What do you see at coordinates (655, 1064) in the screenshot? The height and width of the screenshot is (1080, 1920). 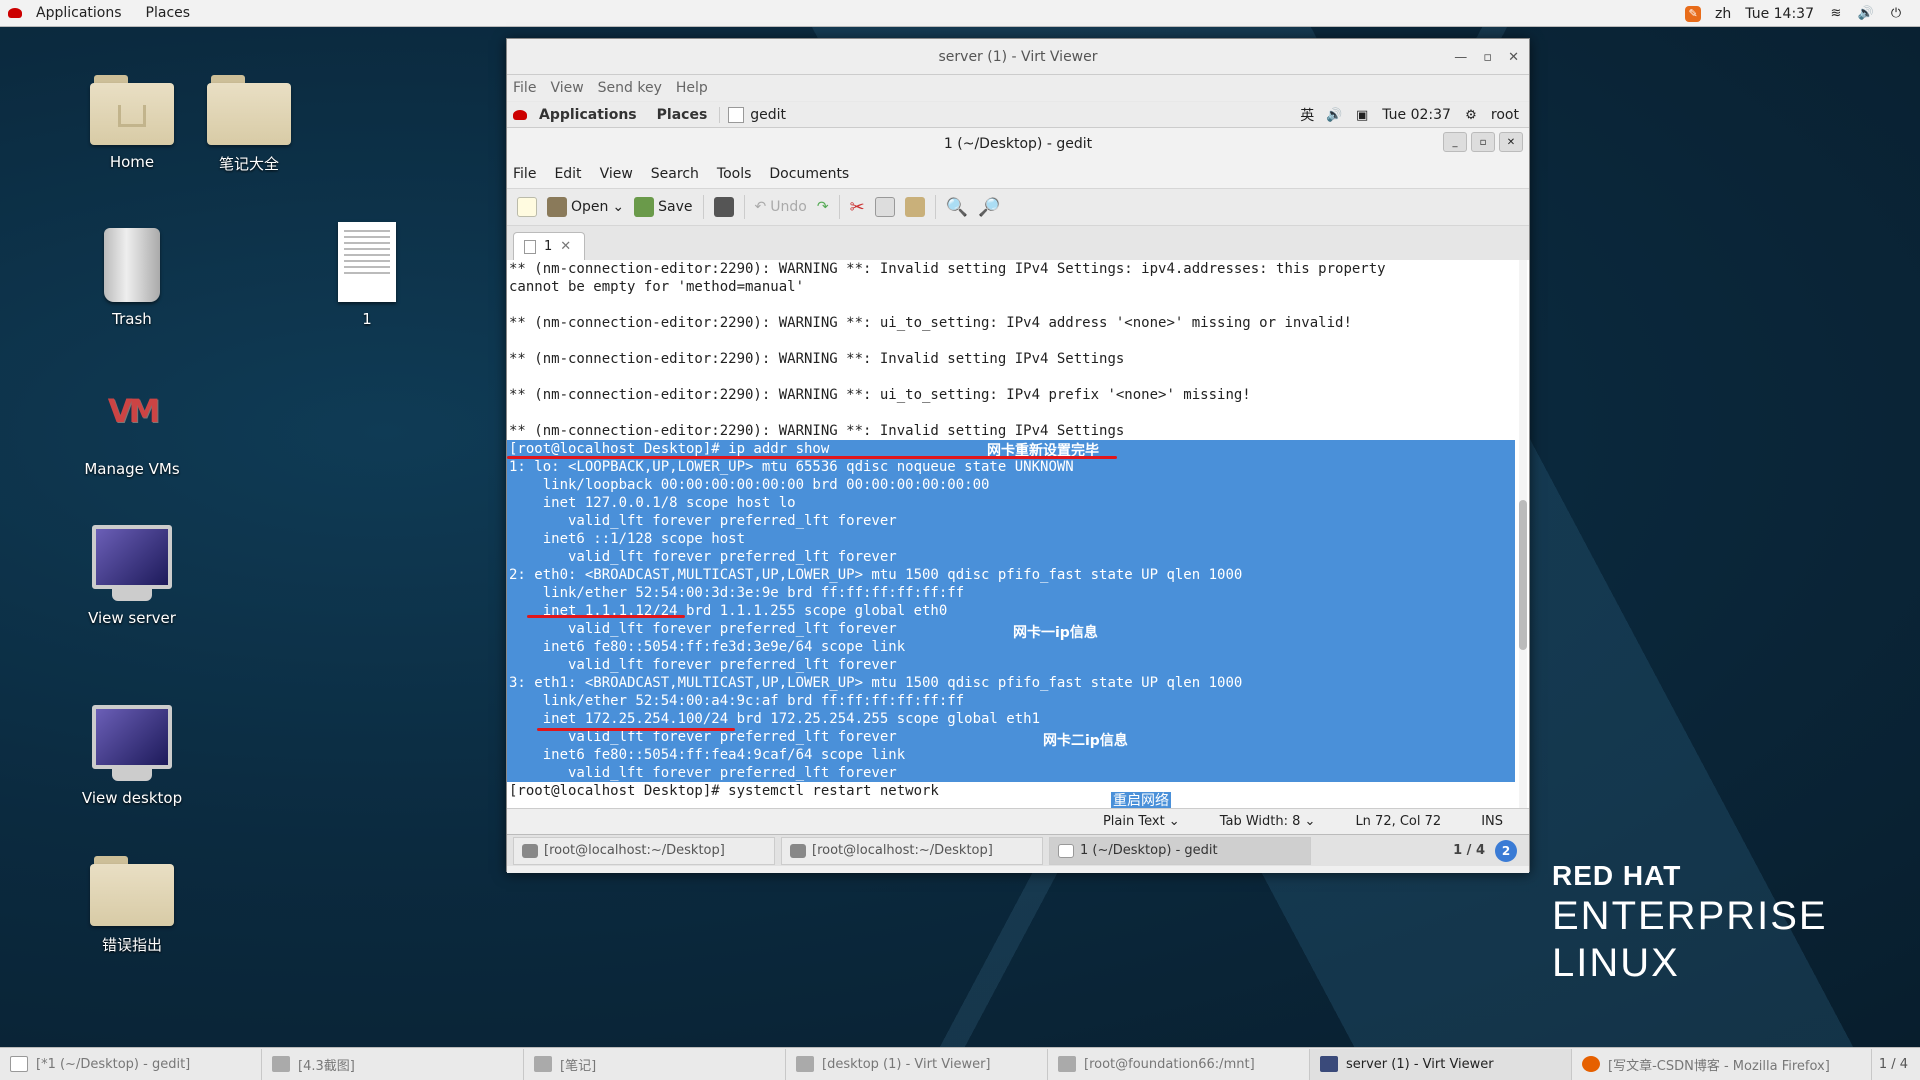 I see `task-notes: [笔记]` at bounding box center [655, 1064].